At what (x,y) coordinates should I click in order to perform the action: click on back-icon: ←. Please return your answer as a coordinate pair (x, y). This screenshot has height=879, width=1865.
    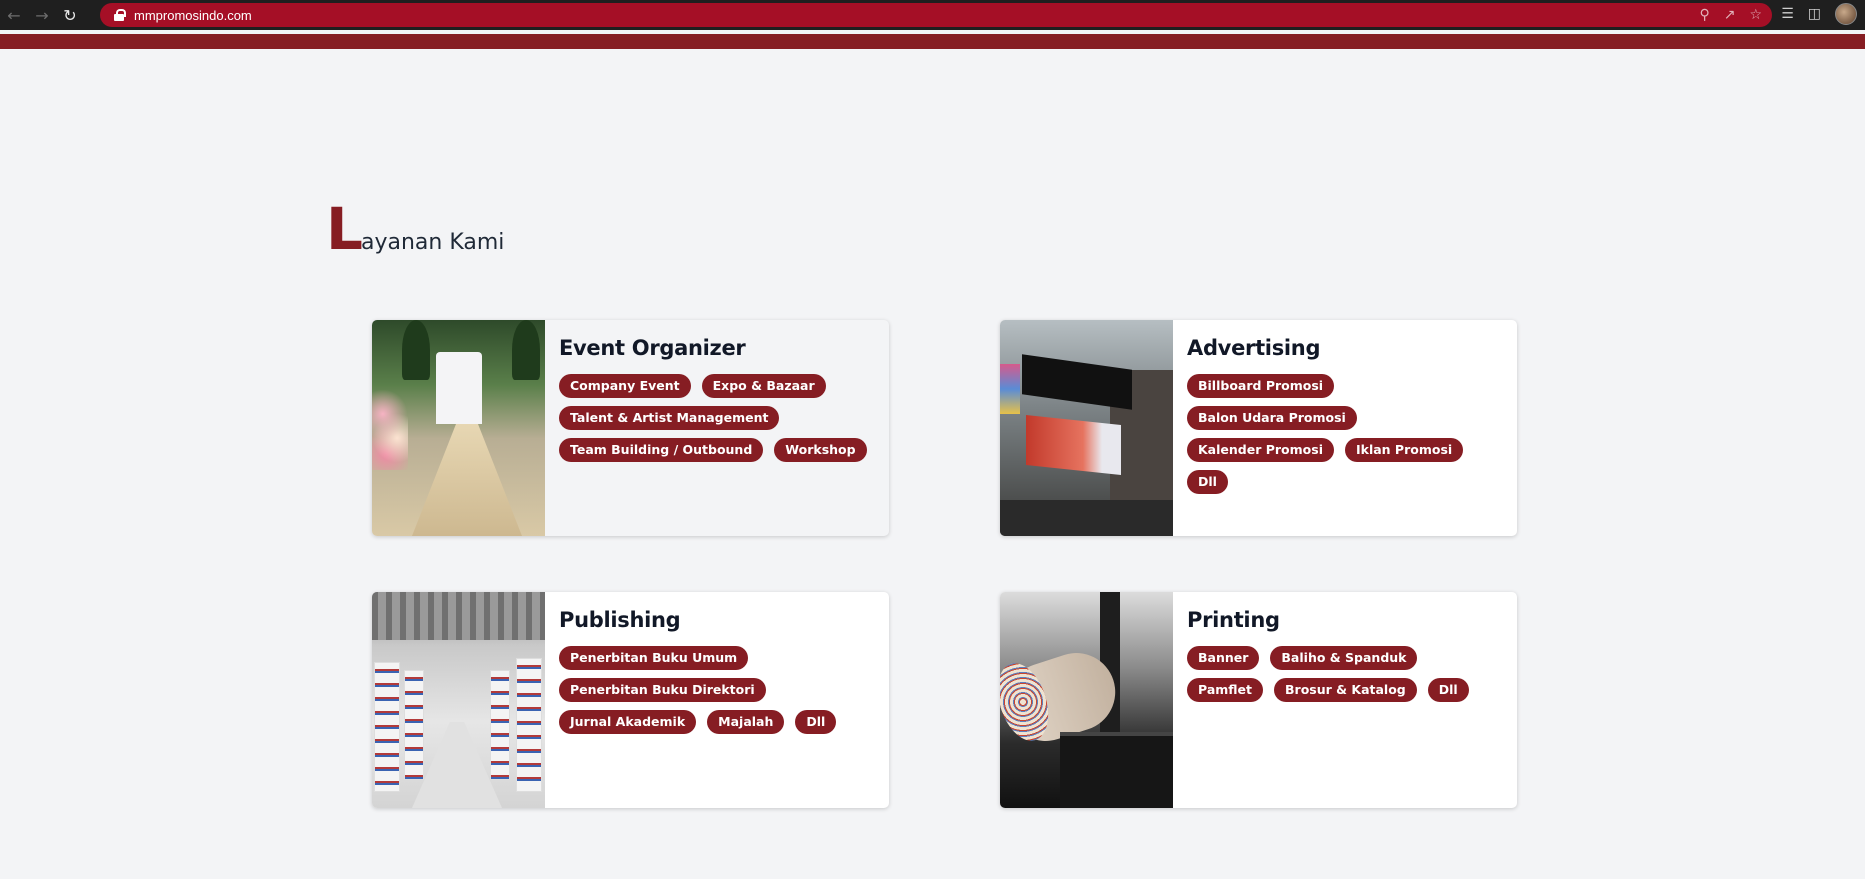
    Looking at the image, I should click on (14, 15).